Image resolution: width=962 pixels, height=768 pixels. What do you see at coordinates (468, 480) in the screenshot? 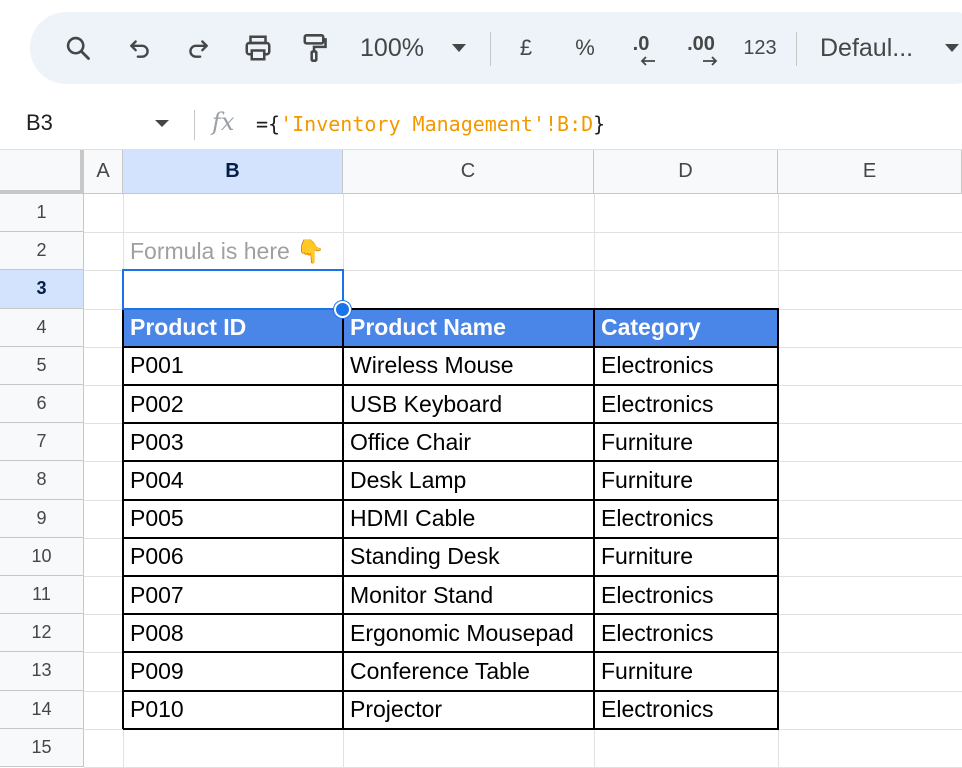
I see `table-cell: Desk Lamp` at bounding box center [468, 480].